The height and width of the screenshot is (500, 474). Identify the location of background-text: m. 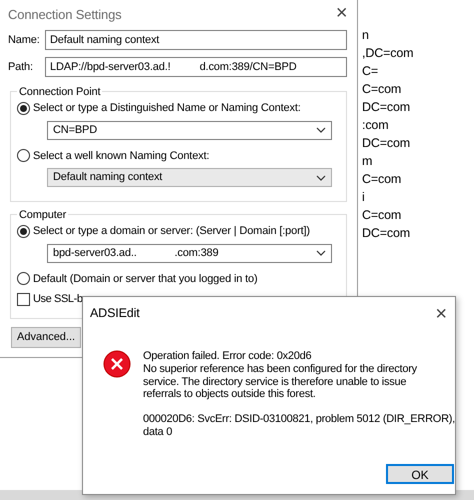
(366, 161).